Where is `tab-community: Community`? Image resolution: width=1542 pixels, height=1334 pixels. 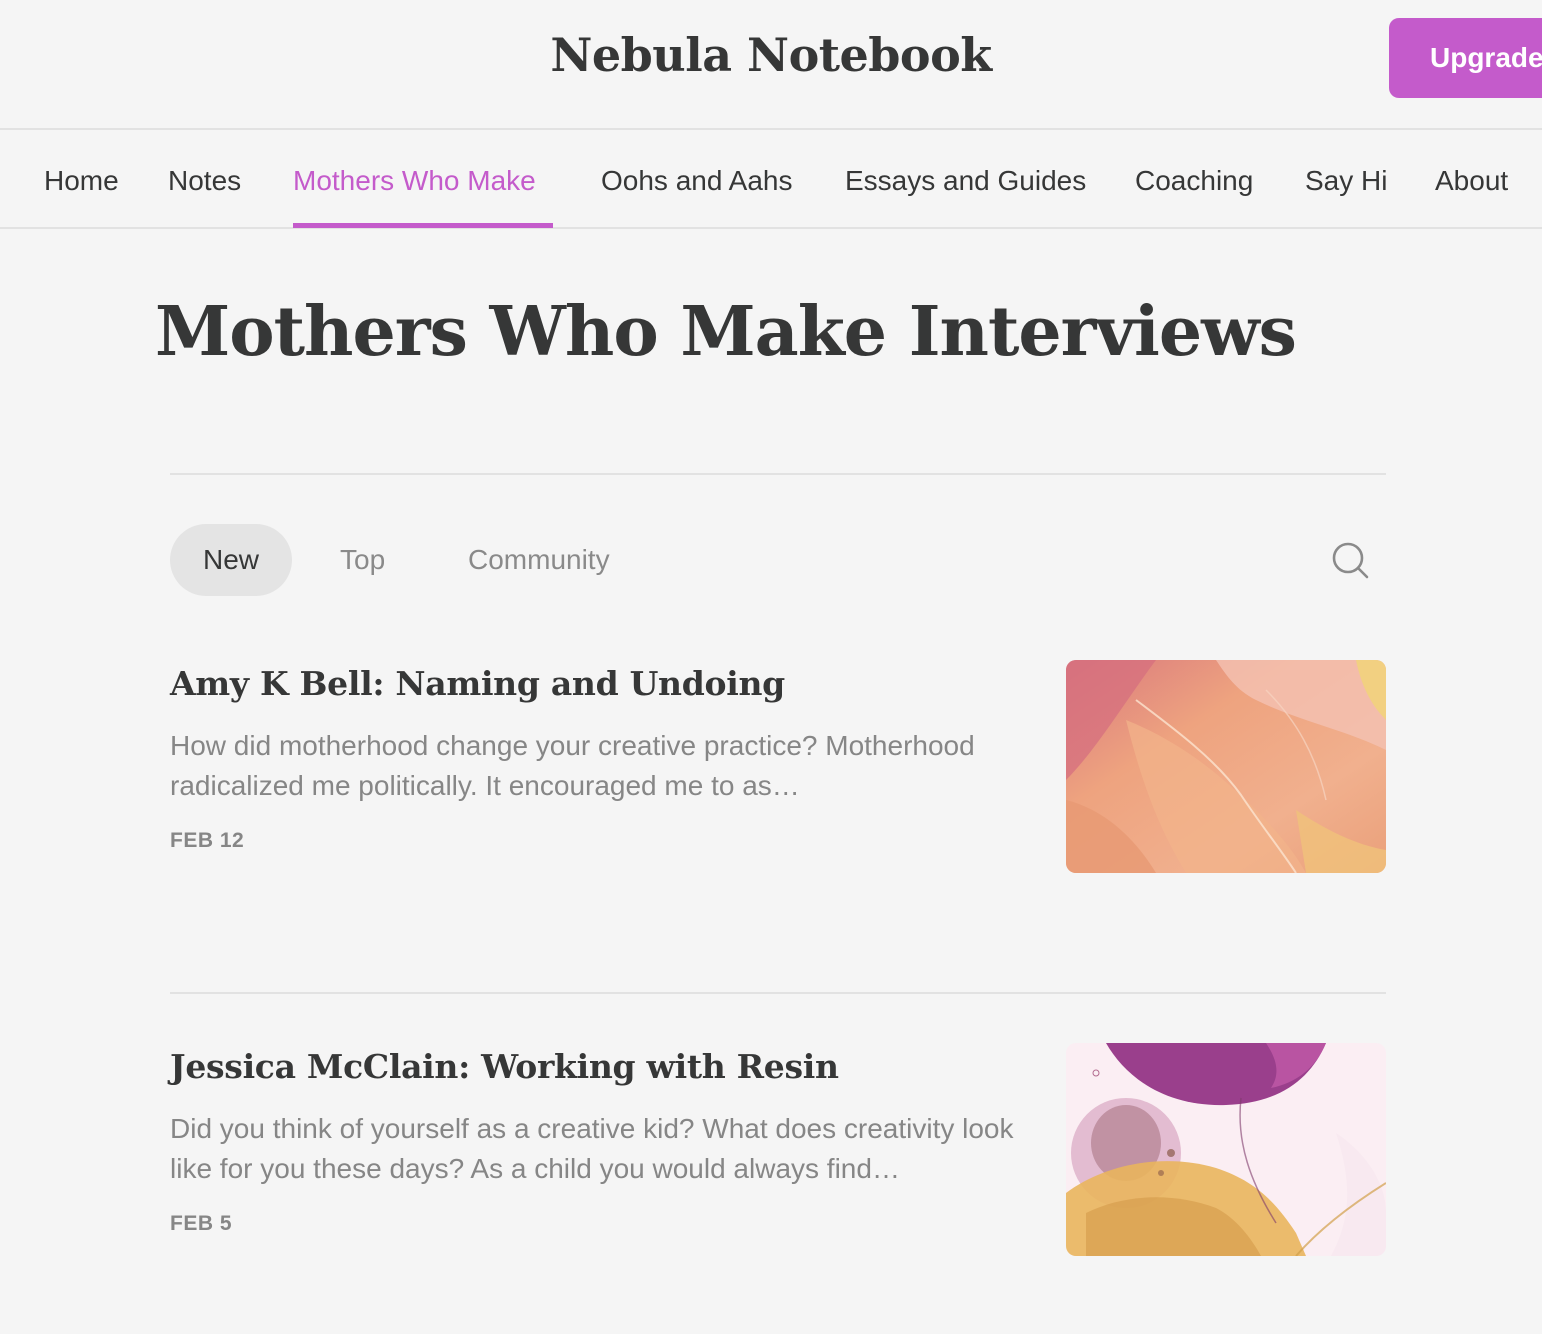
tab-community: Community is located at coordinates (539, 560).